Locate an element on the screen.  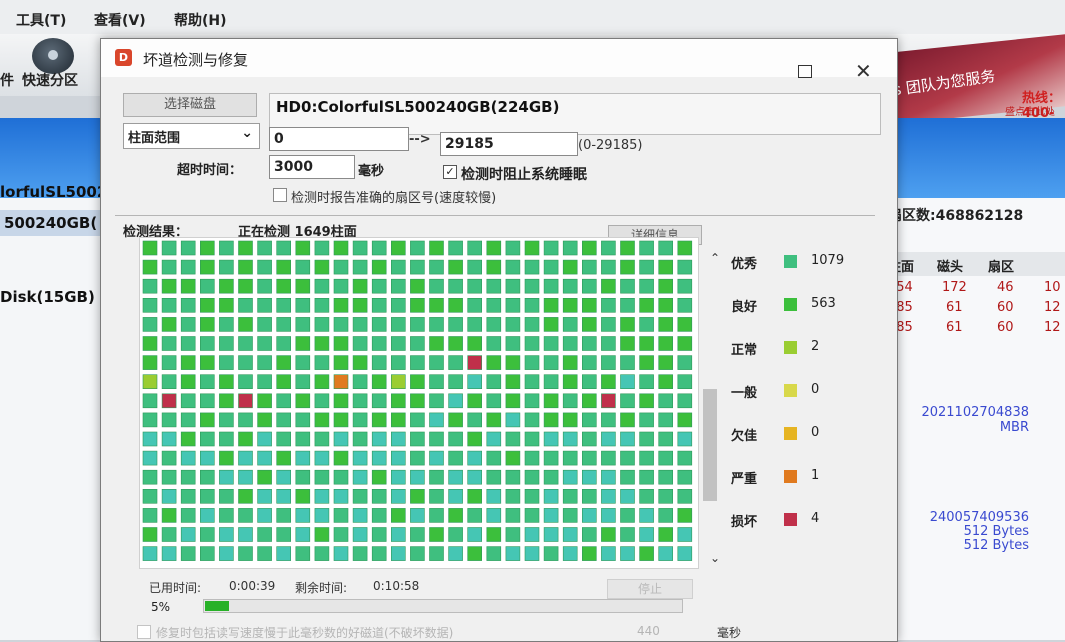
range-mode-select: 柱面范围 ⌄ is located at coordinates (191, 136).